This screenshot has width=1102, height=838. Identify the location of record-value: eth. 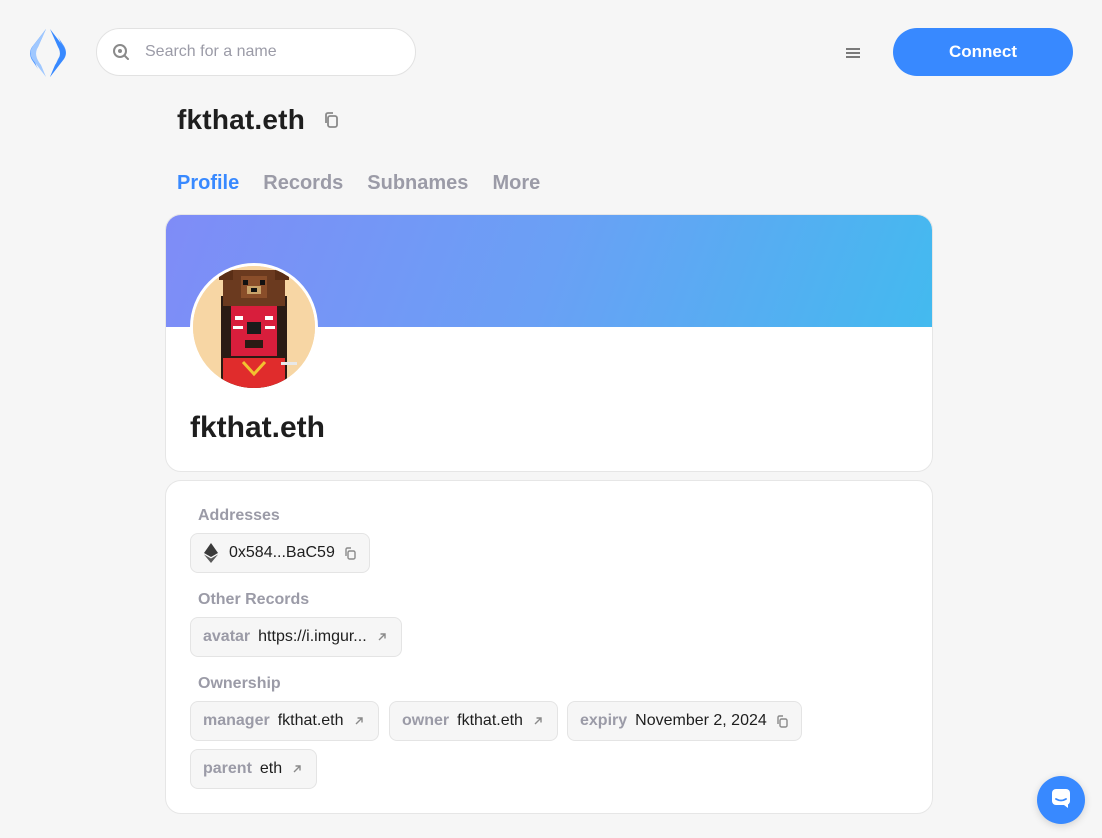
(271, 768).